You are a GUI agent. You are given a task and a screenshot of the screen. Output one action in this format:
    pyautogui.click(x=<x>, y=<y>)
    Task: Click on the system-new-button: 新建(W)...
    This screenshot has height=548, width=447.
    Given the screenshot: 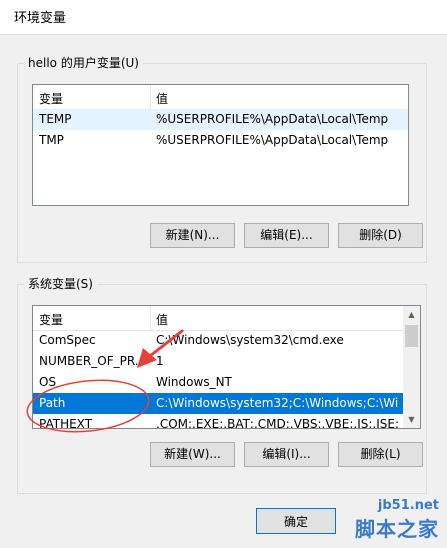 What is the action you would take?
    pyautogui.click(x=192, y=454)
    